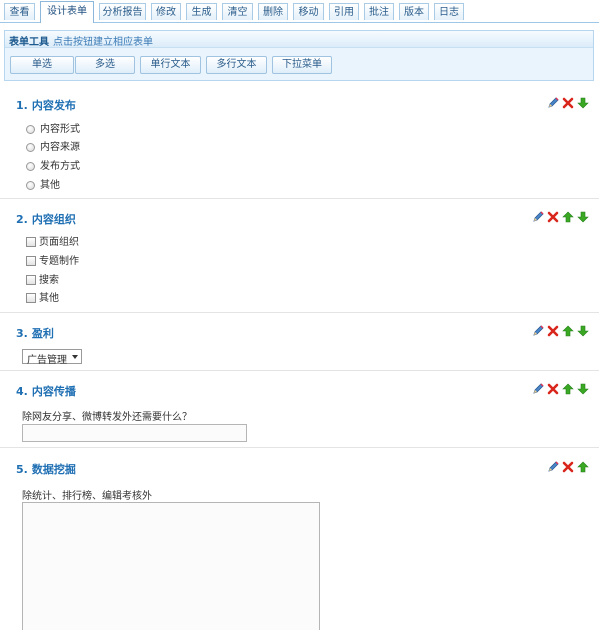 The image size is (599, 630). I want to click on form-toolbox: 表单工具 点击按钮建立相应表单 单选 多选 单行文本 多行文本 下拉菜单, so click(299, 55).